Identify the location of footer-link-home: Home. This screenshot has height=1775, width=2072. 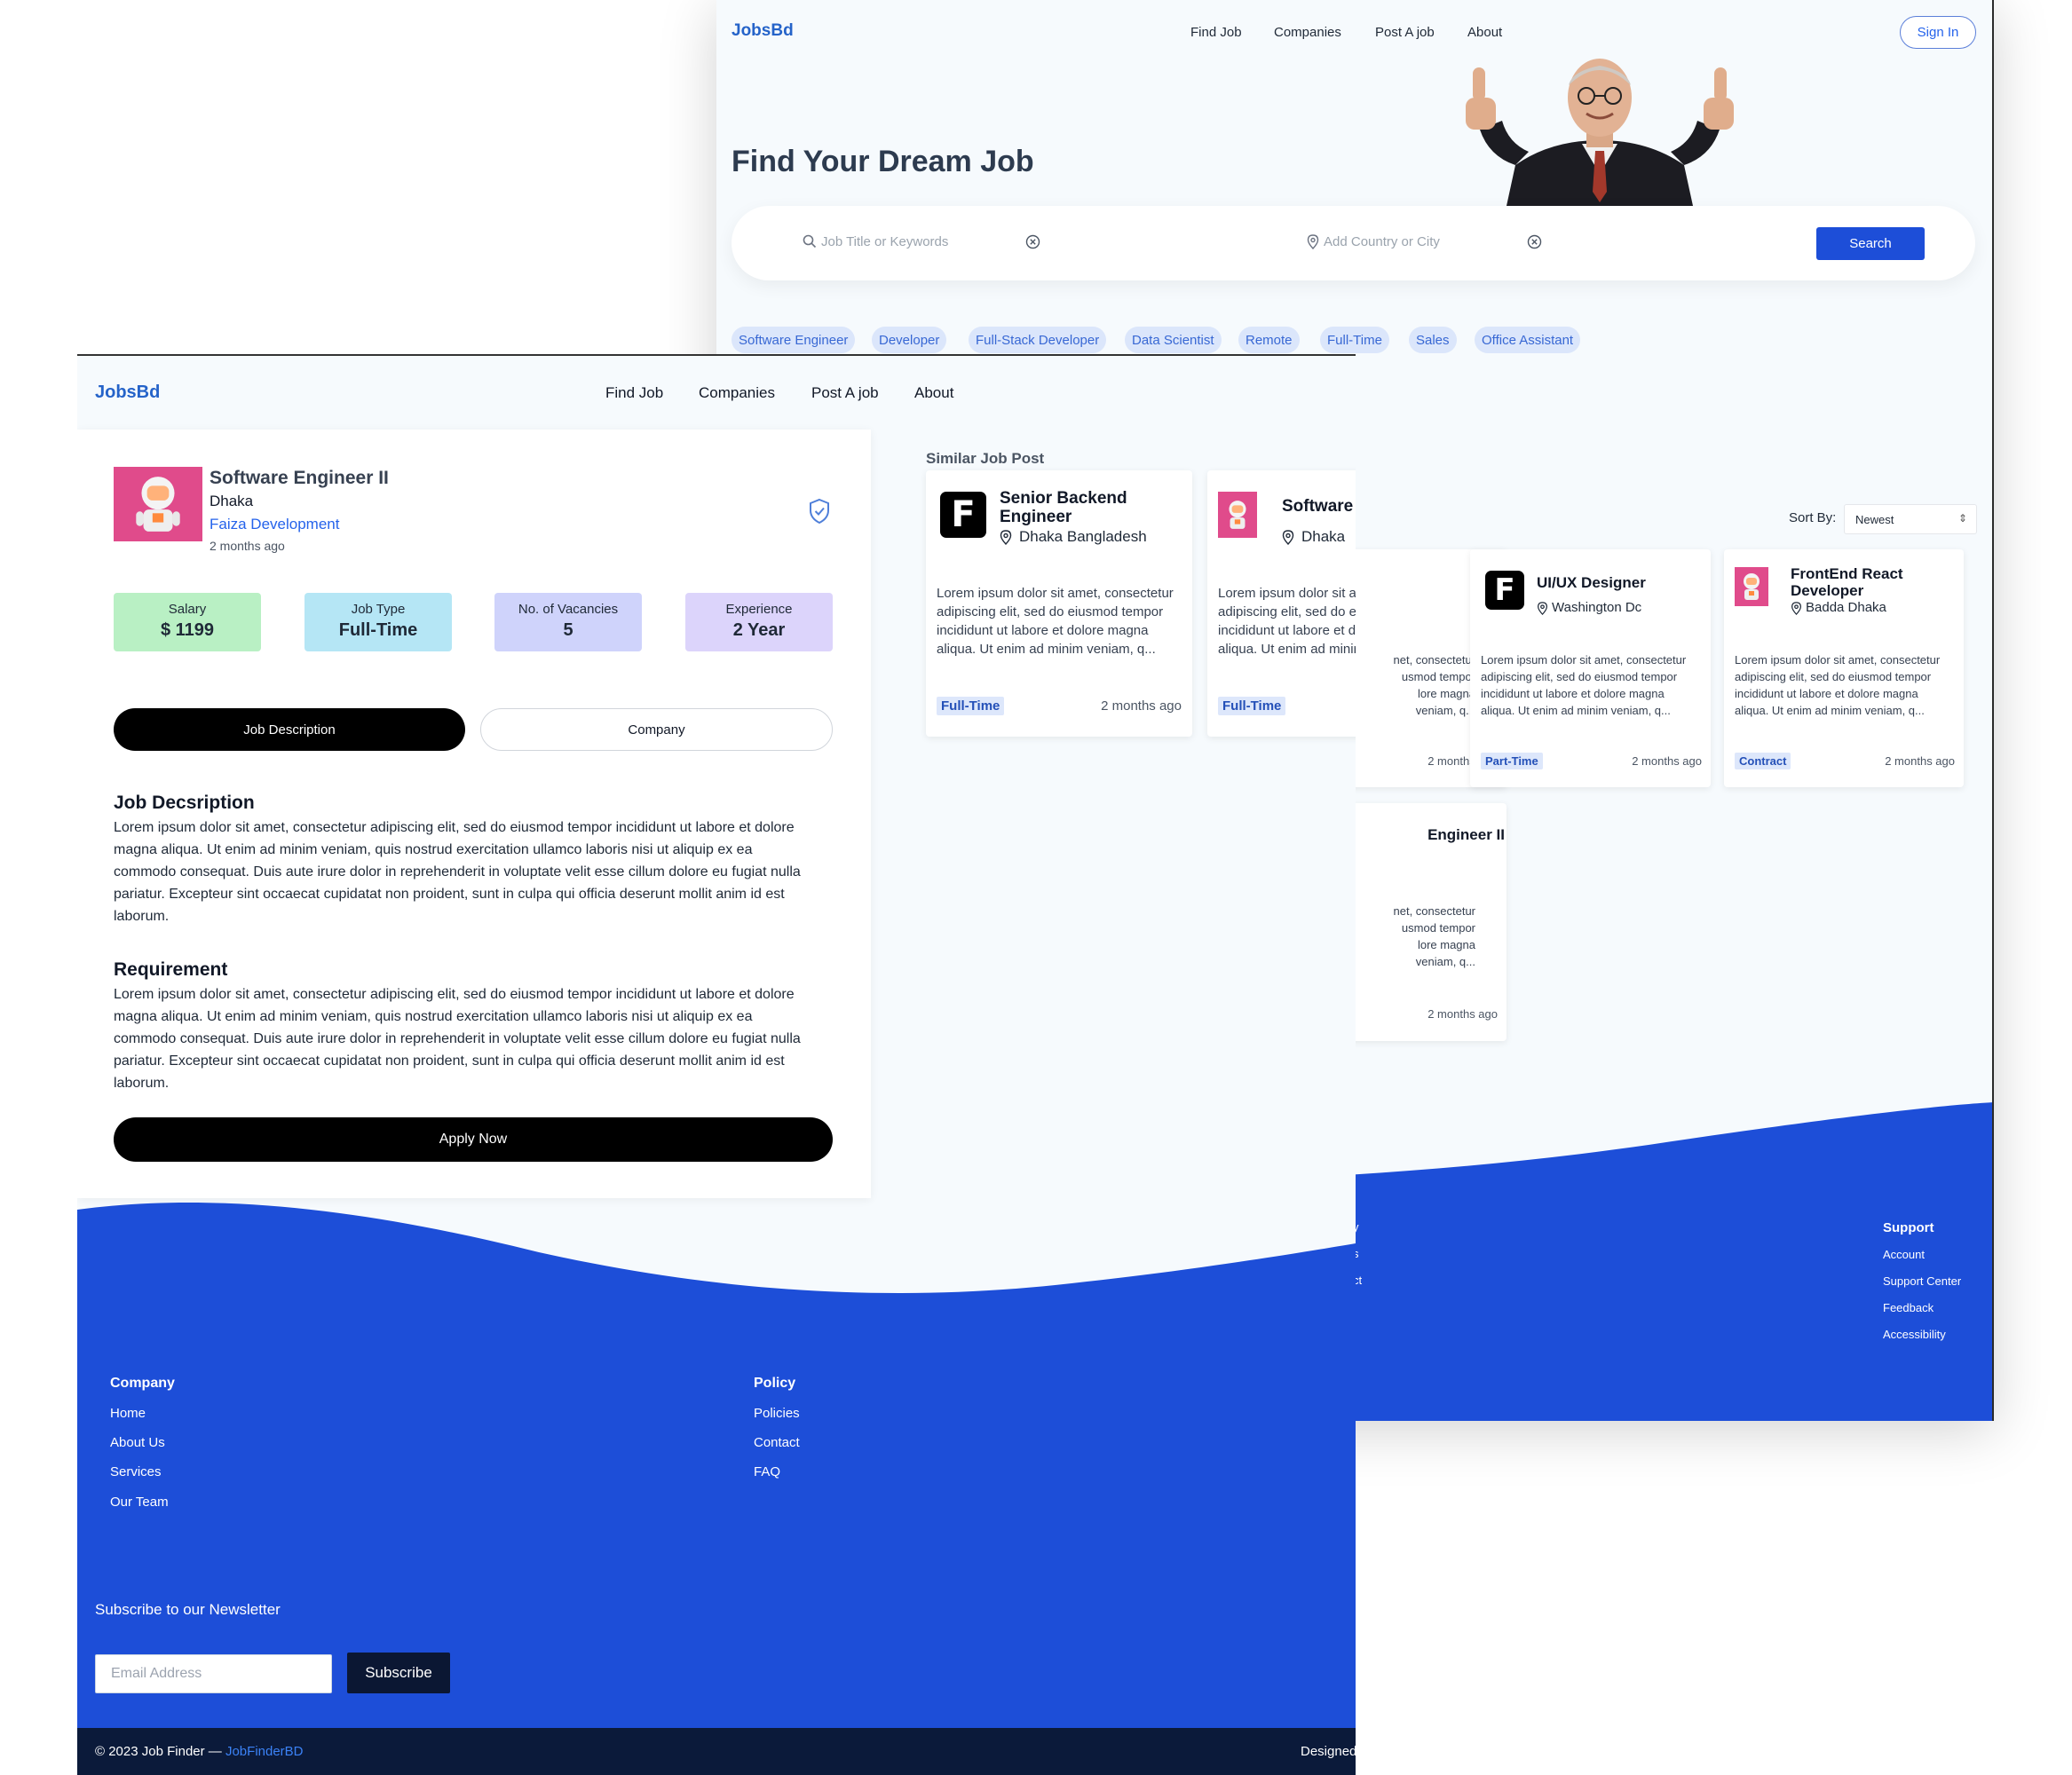
(128, 1413).